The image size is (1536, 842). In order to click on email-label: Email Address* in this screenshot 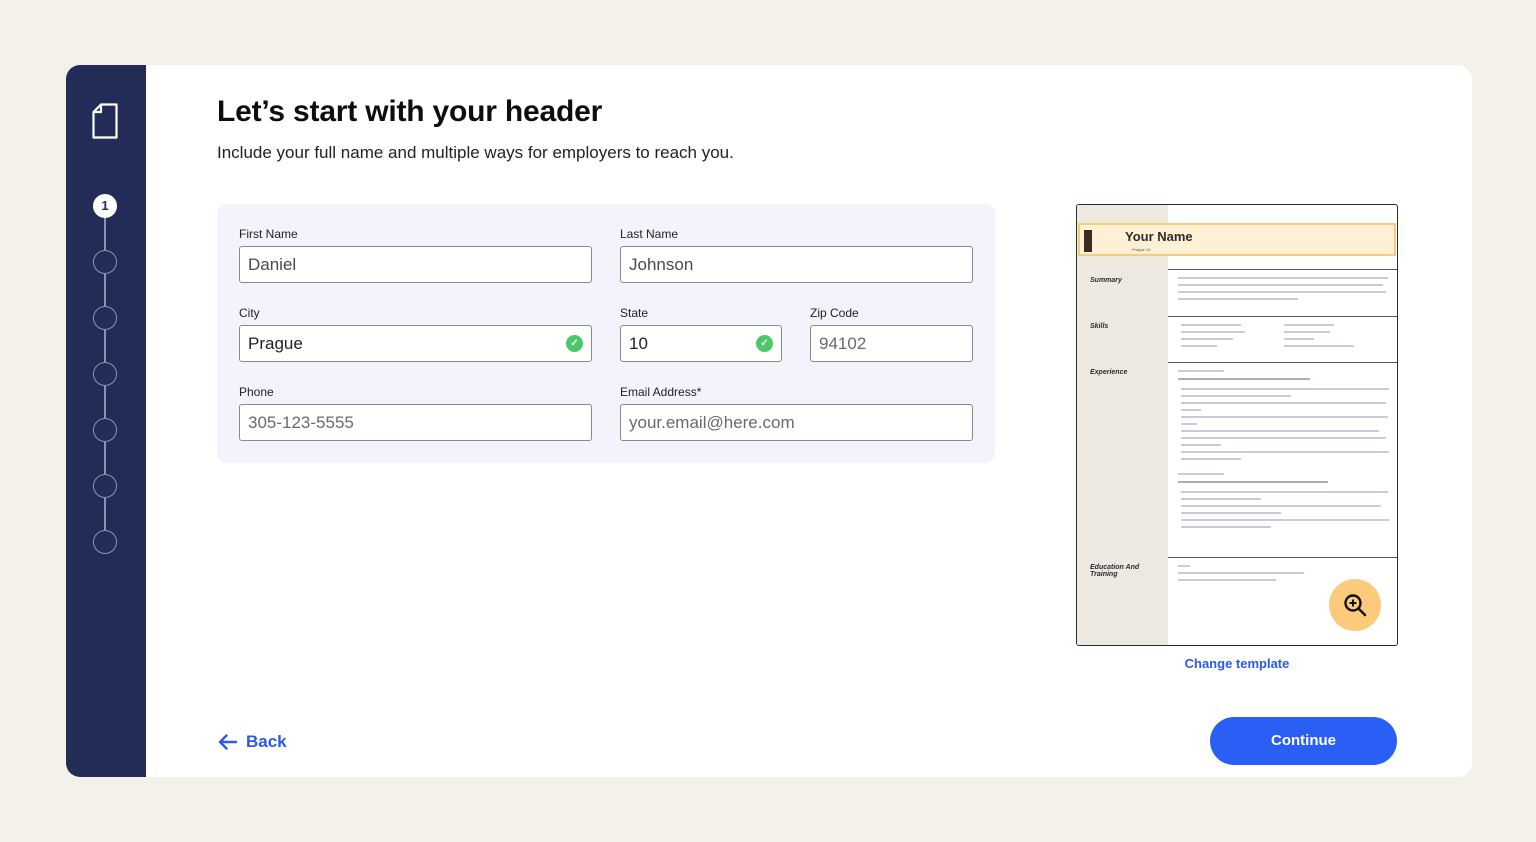, I will do `click(661, 392)`.